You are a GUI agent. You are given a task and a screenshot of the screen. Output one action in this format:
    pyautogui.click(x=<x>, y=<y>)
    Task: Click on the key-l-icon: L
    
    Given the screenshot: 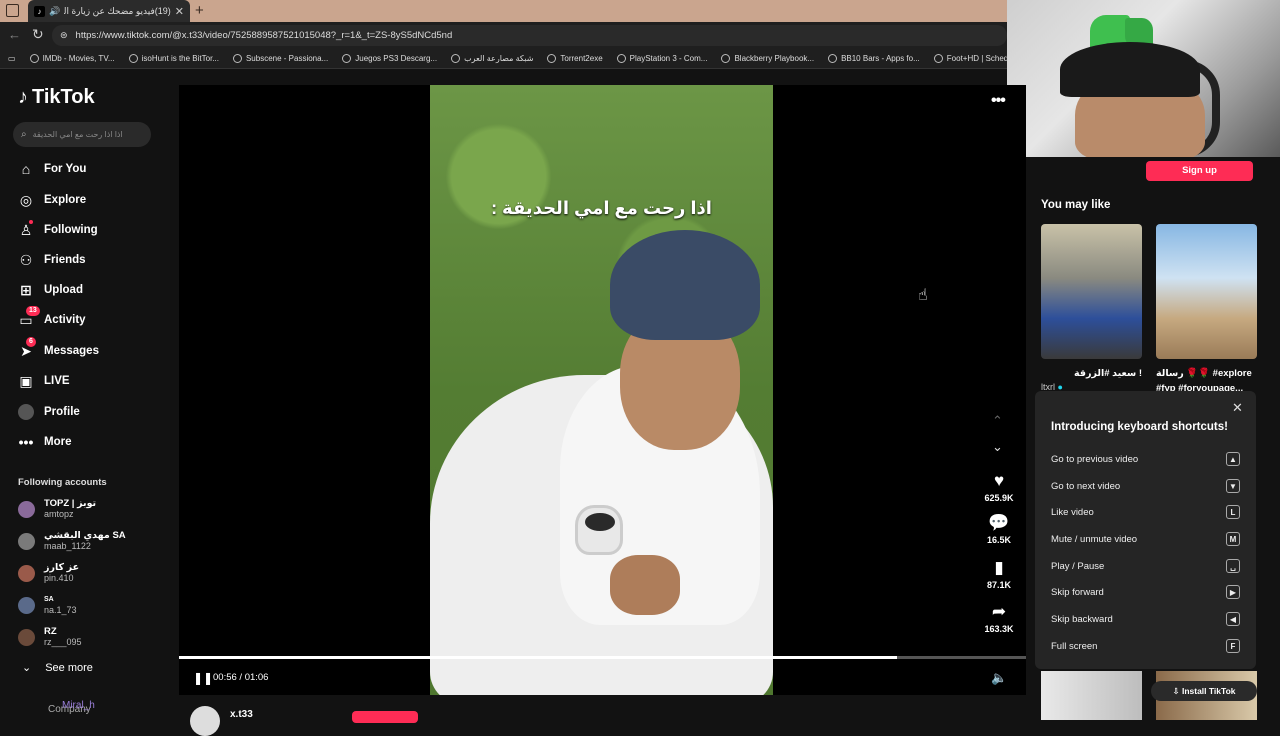 What is the action you would take?
    pyautogui.click(x=1233, y=512)
    